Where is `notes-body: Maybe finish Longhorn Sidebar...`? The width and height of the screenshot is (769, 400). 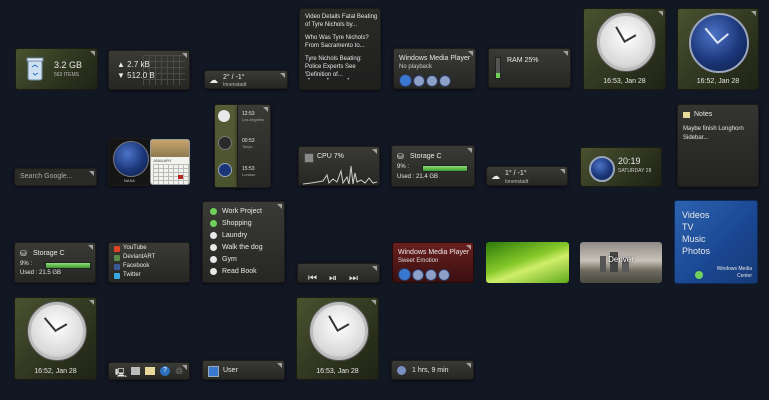
notes-body: Maybe finish Longhorn Sidebar... is located at coordinates (719, 134).